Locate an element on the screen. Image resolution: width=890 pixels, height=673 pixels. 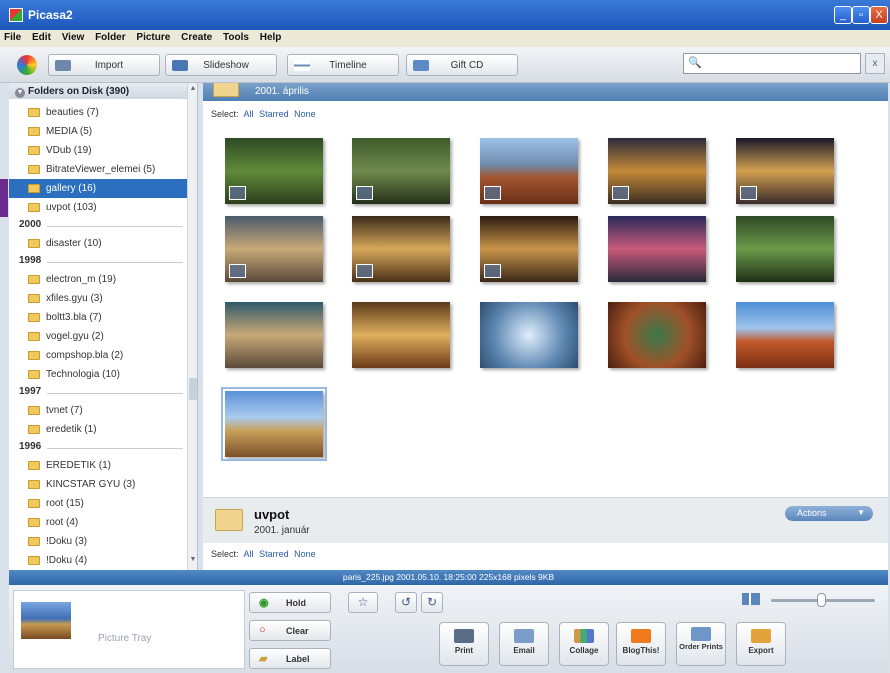
clear-button: ○ Clear is located at coordinates (290, 630).